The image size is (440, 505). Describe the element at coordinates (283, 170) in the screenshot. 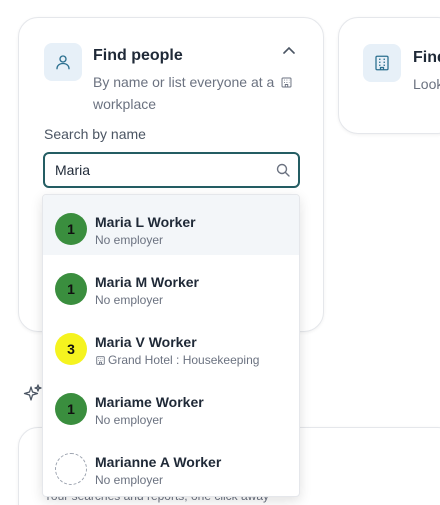

I see `search-icon` at that location.